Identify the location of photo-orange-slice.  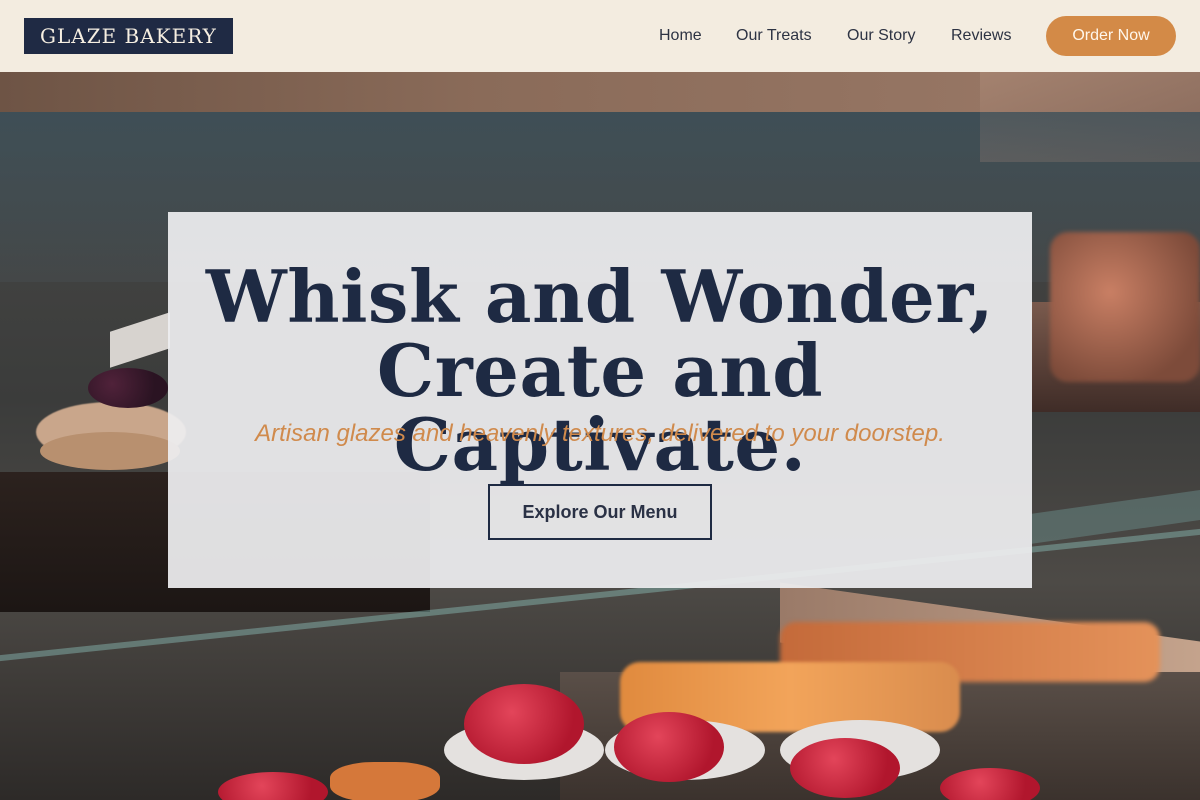
(385, 781).